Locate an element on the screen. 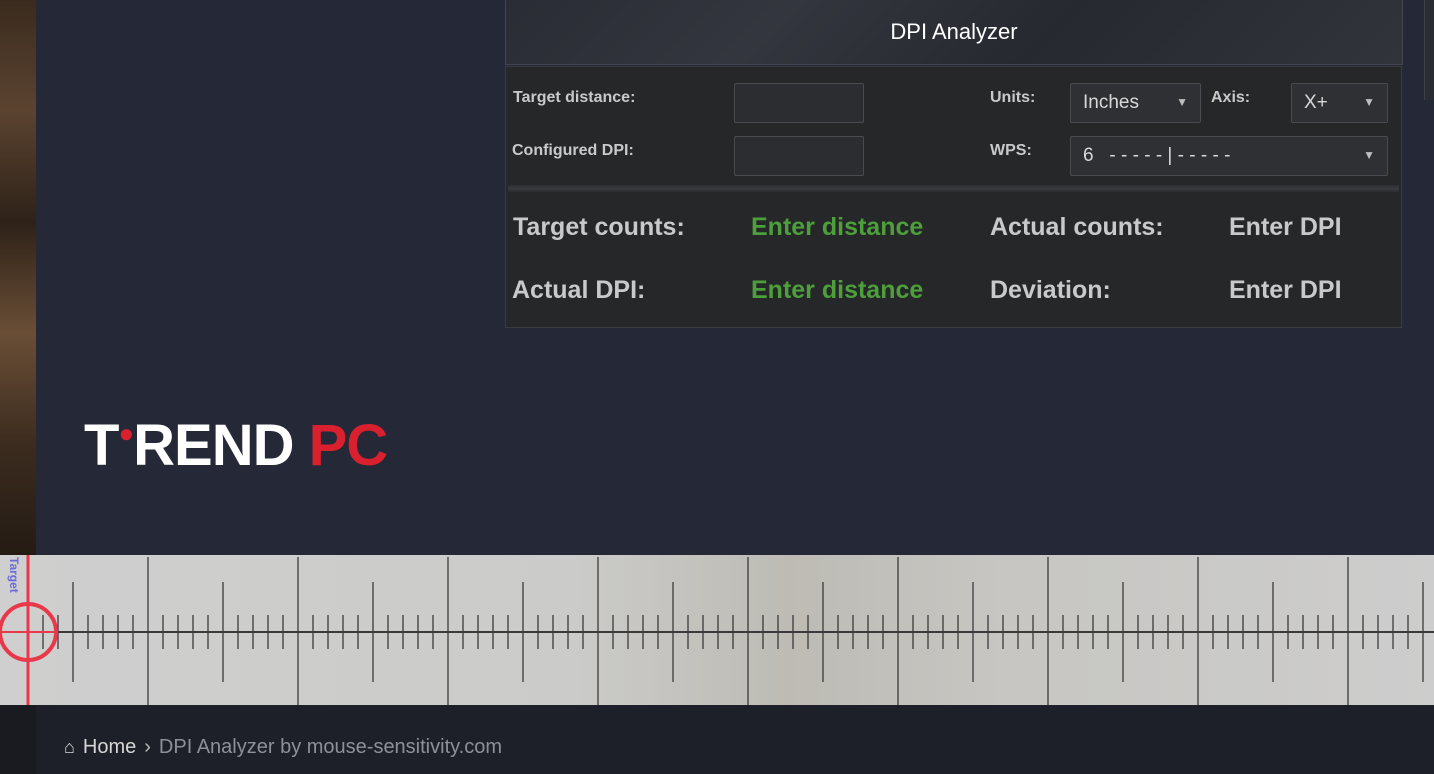  target-label: Target is located at coordinates (14, 575).